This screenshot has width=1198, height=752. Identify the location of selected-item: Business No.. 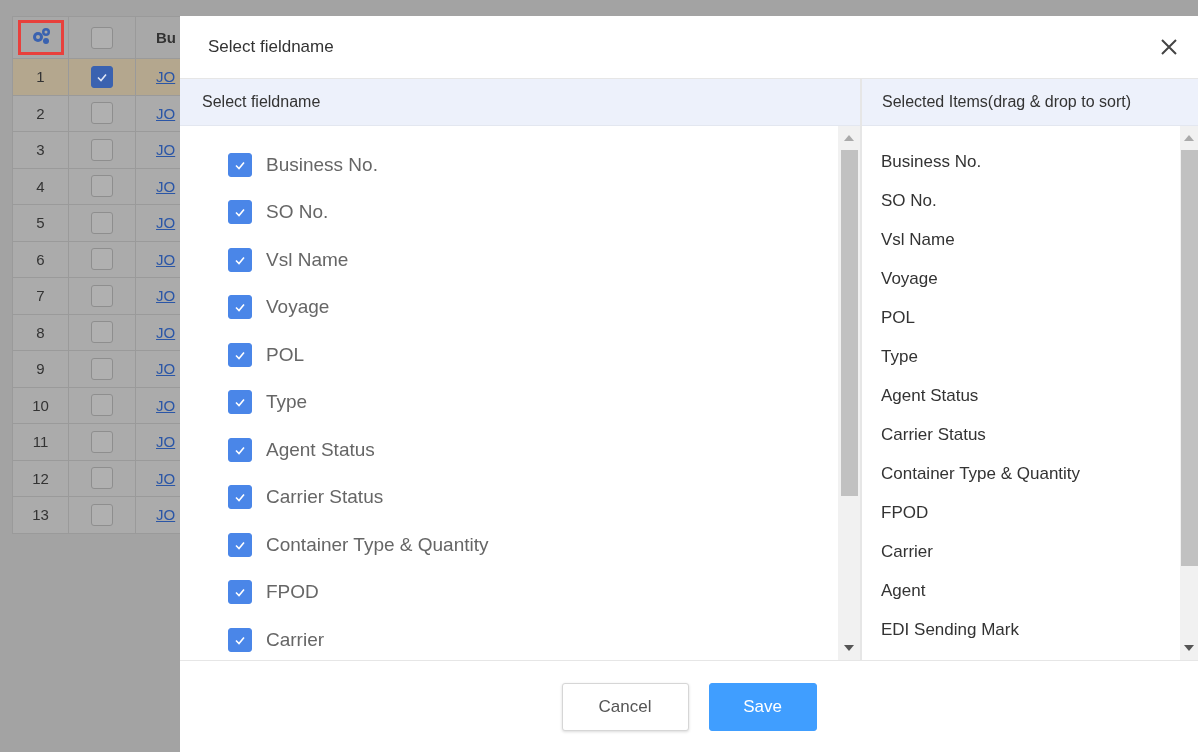
(1030, 161).